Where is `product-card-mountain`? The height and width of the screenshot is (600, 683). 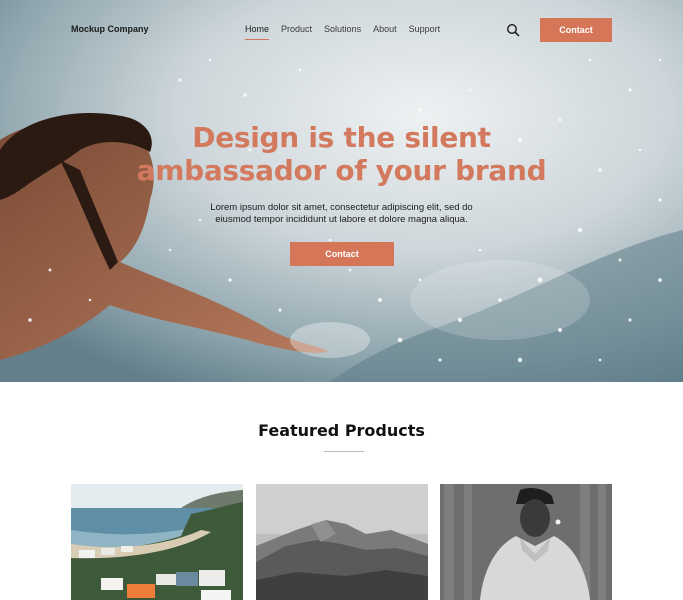
product-card-mountain is located at coordinates (342, 542).